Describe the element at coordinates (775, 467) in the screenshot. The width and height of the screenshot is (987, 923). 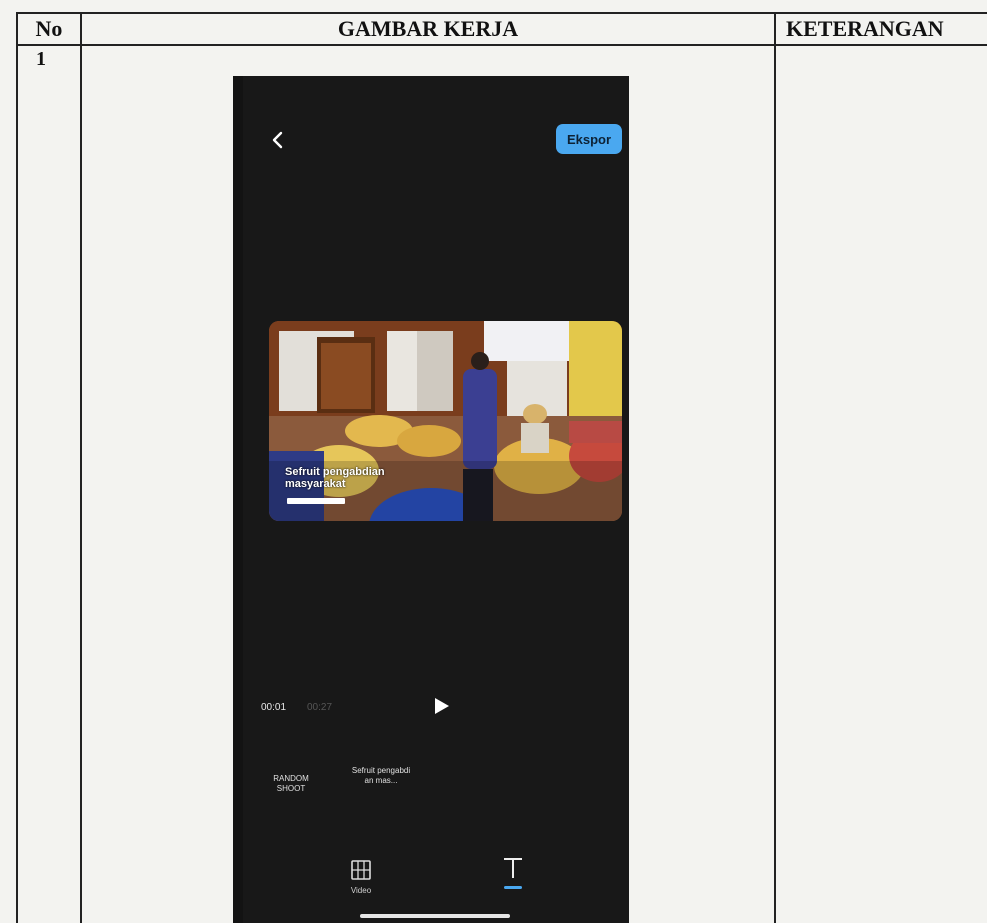
I see `table-col2-divider` at that location.